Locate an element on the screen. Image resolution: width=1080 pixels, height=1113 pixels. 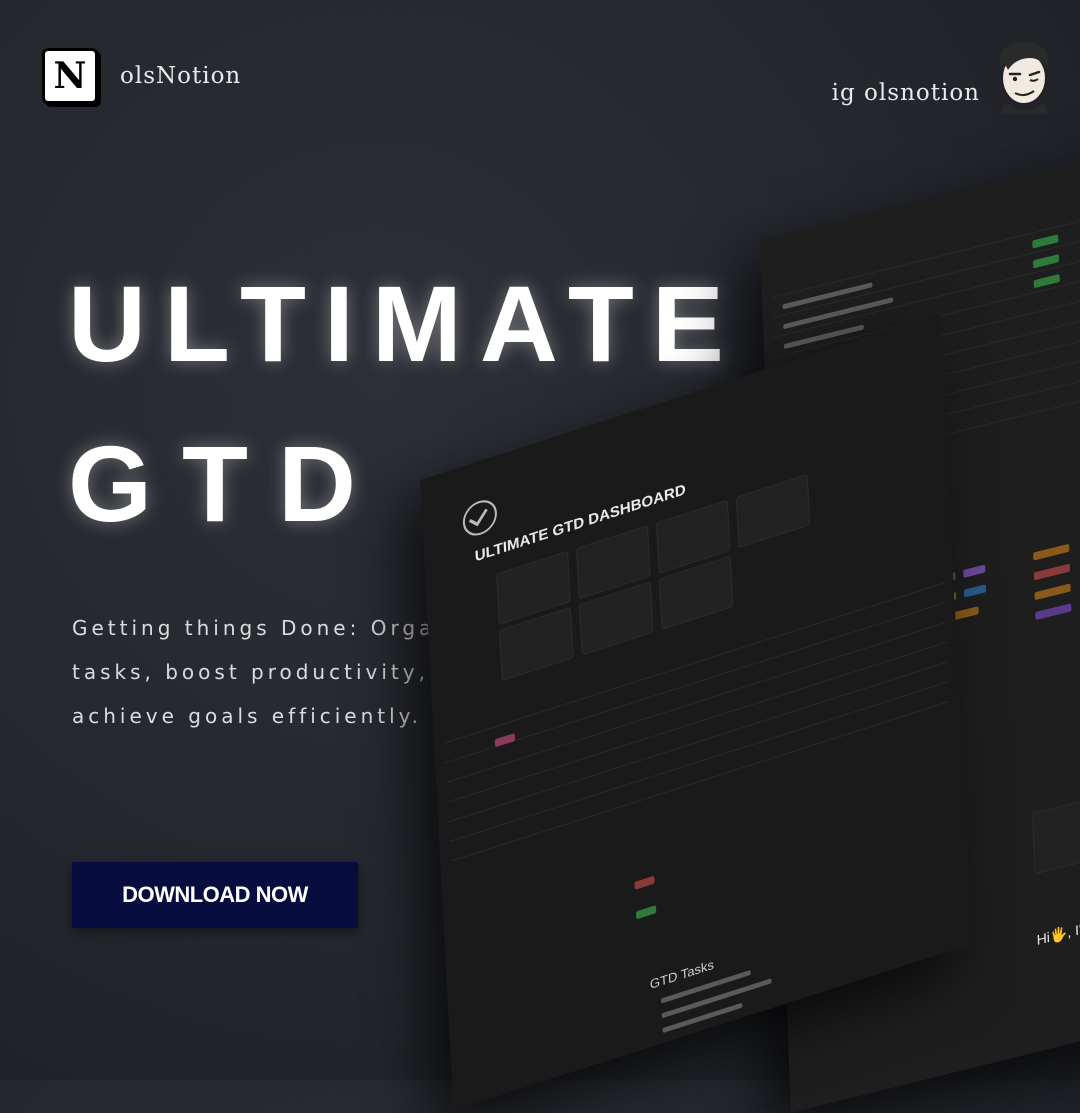
brand-name: olsNotion is located at coordinates (181, 76).